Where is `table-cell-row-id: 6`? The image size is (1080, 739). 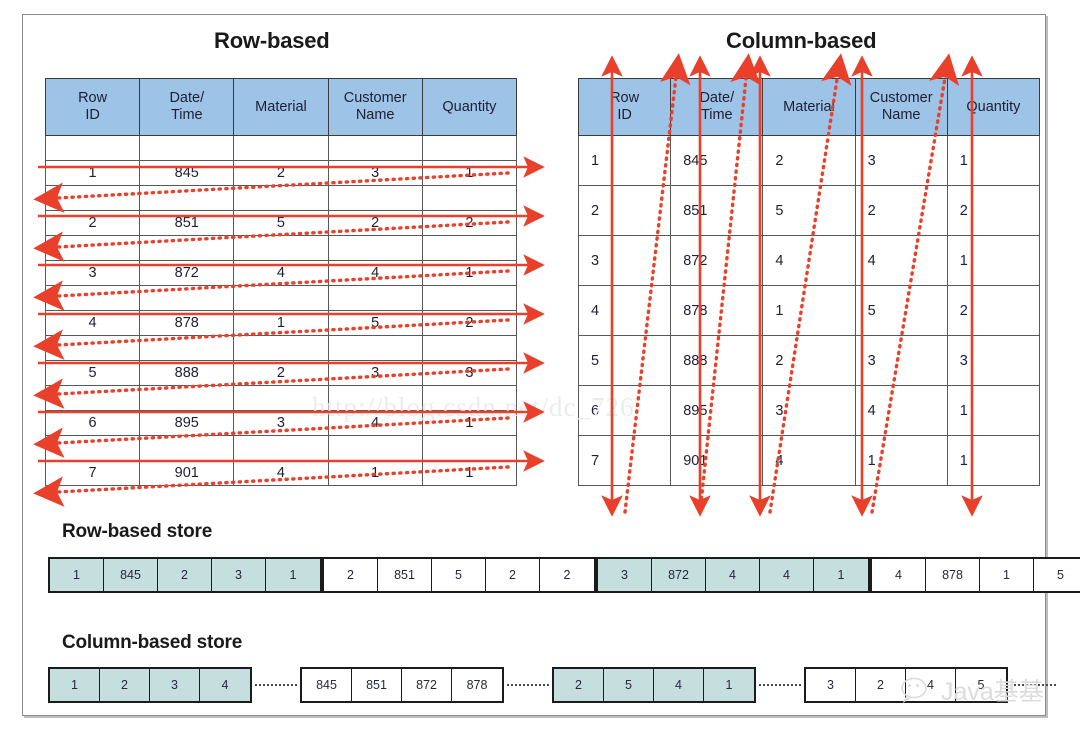
table-cell-row-id: 6 is located at coordinates (92, 423).